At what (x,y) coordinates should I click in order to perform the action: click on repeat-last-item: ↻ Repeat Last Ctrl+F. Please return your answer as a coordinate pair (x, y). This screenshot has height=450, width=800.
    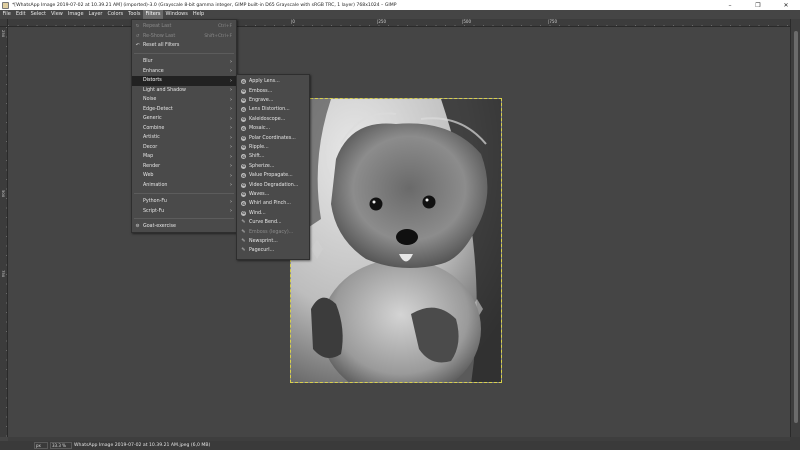
    Looking at the image, I should click on (184, 27).